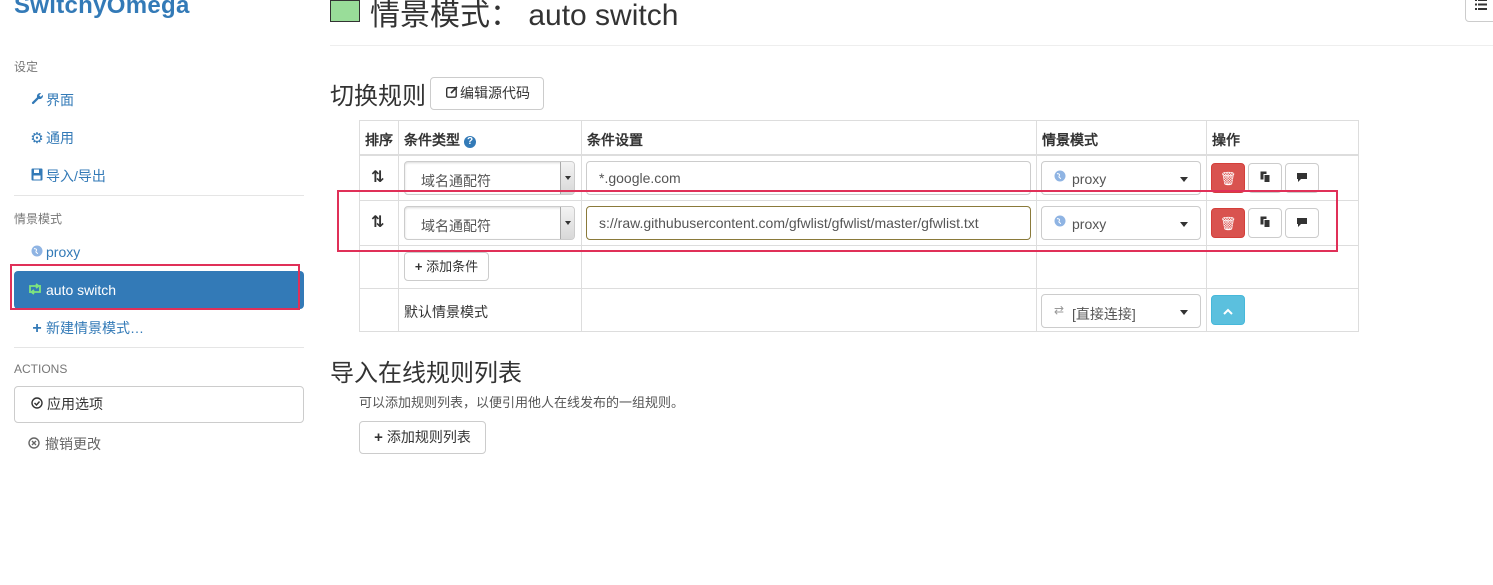 The height and width of the screenshot is (585, 1493). Describe the element at coordinates (37, 100) in the screenshot. I see `wrench-icon` at that location.